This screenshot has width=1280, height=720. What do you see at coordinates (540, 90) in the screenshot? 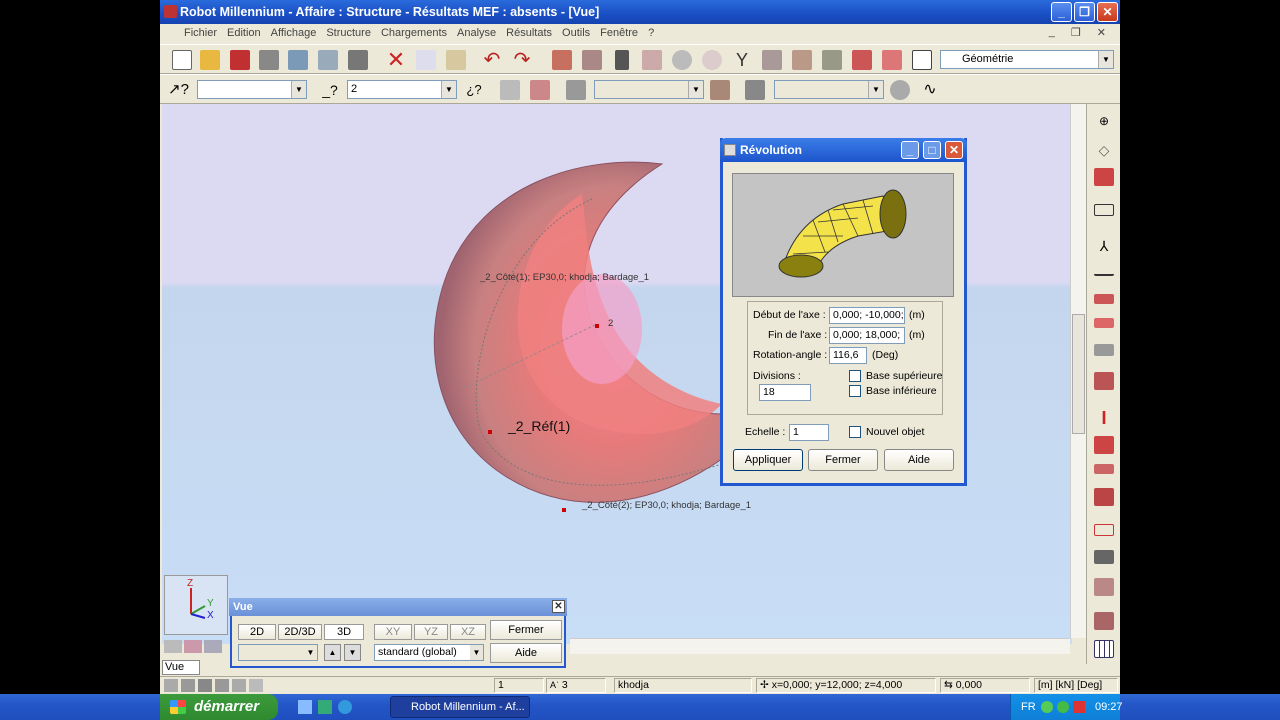
I see `section-edit-icon` at bounding box center [540, 90].